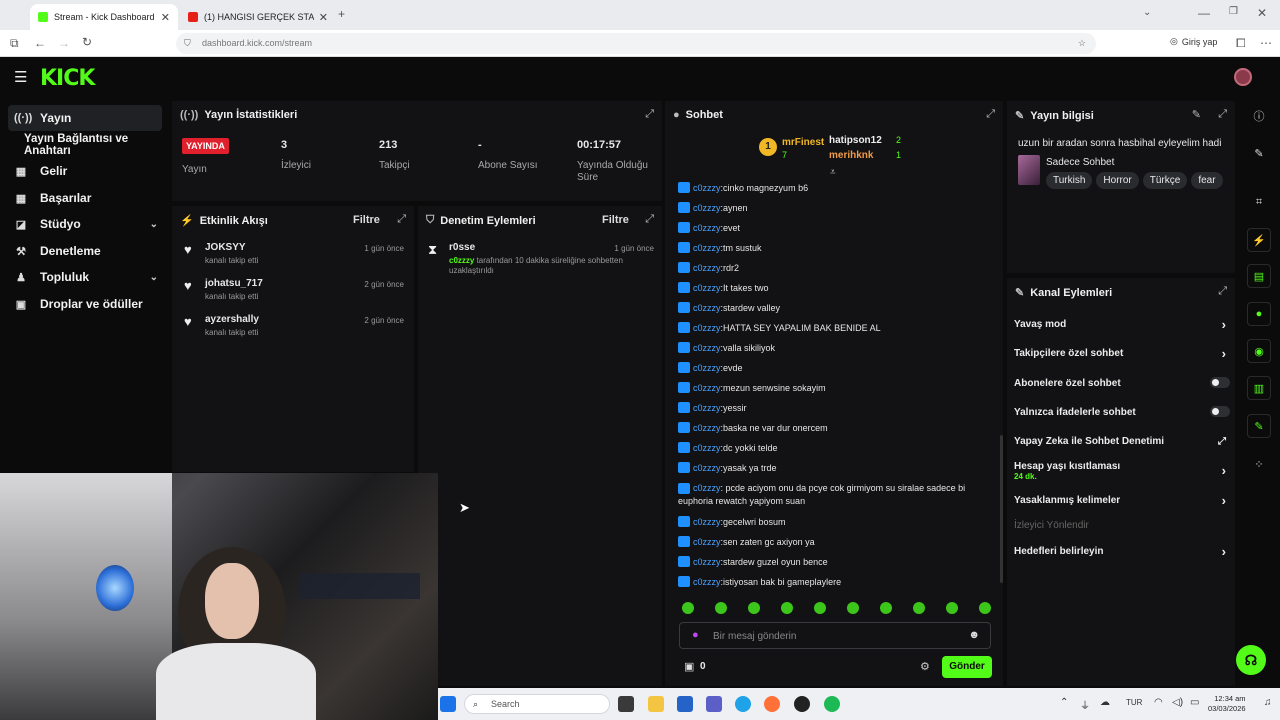  Describe the element at coordinates (67, 78) in the screenshot. I see `kick-logo: KICK` at that location.